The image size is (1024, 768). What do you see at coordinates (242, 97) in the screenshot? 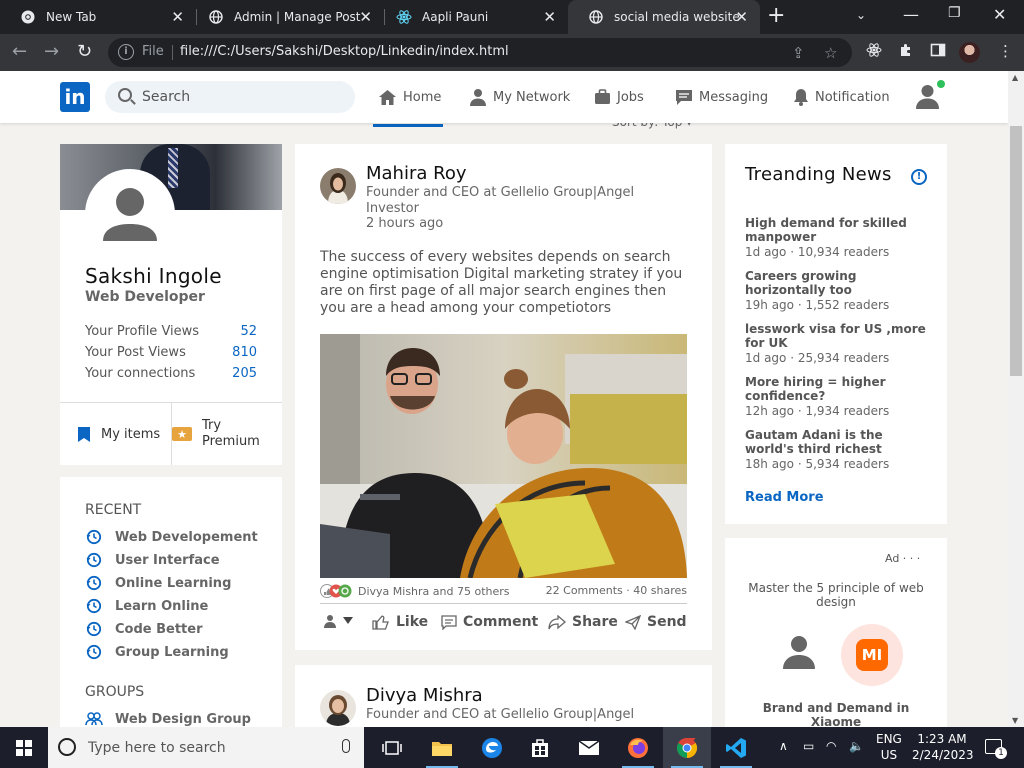
I see `search-input` at bounding box center [242, 97].